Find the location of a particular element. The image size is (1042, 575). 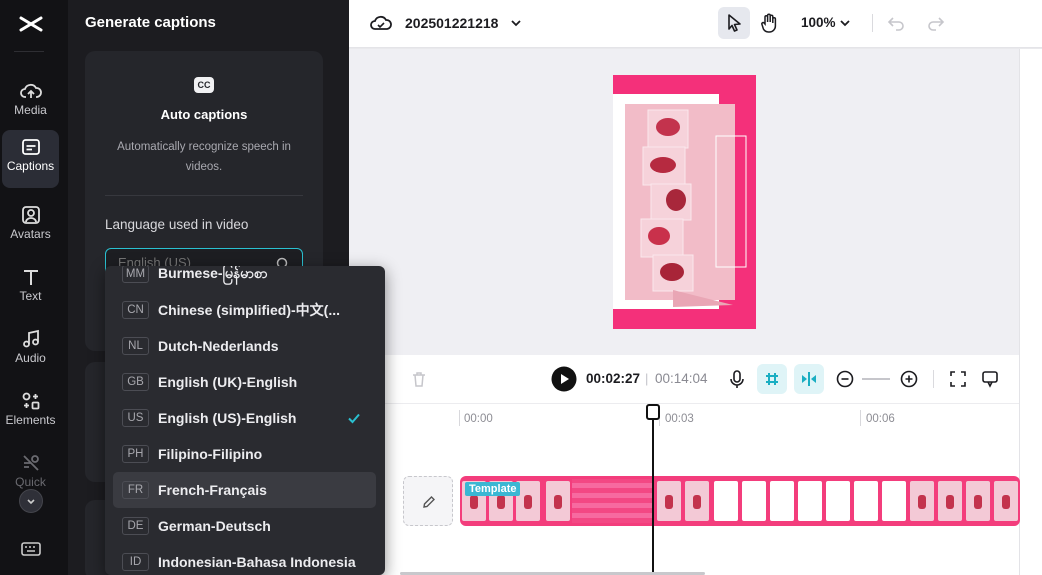

video-preview-image is located at coordinates (684, 202).